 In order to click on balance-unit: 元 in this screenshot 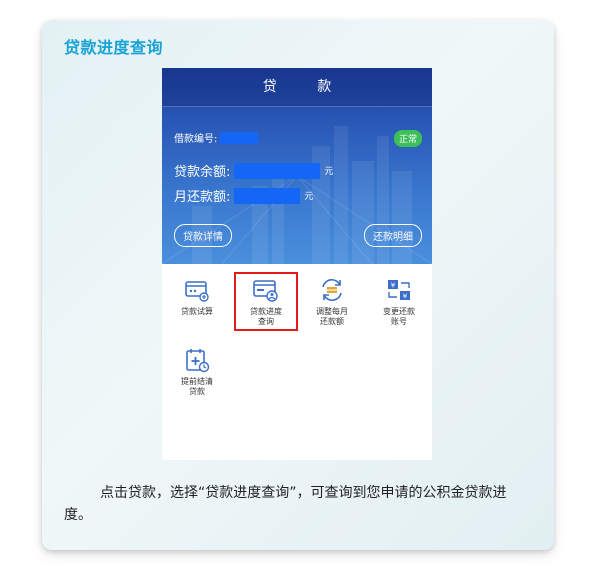, I will do `click(329, 172)`.